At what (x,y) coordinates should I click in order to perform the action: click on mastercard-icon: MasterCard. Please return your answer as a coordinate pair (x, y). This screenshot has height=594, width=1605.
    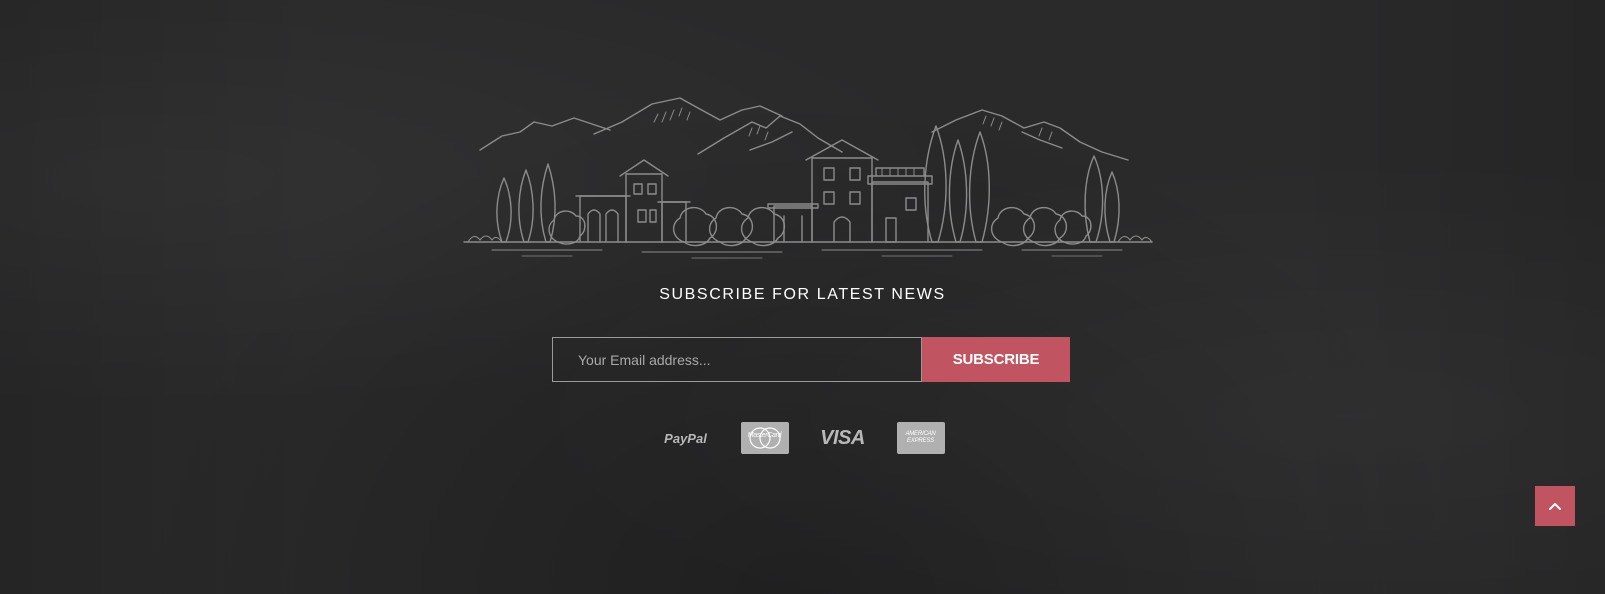
    Looking at the image, I should click on (764, 438).